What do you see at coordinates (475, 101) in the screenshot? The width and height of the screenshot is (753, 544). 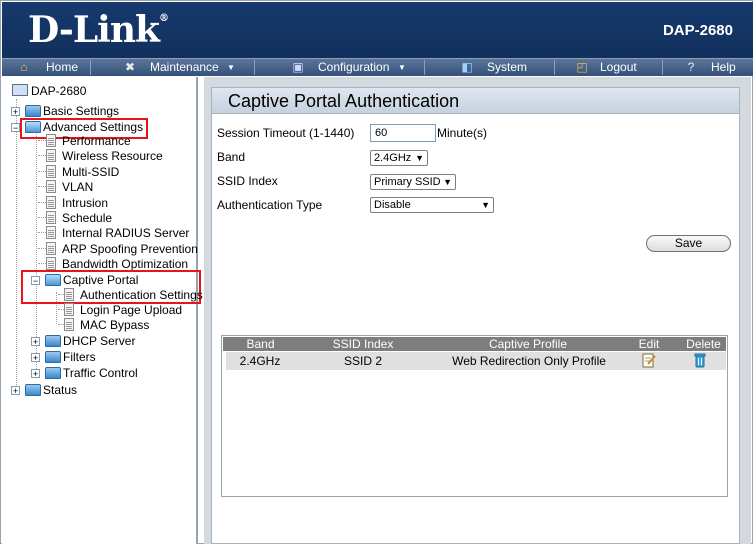 I see `page-title: Captive Portal Authentication` at bounding box center [475, 101].